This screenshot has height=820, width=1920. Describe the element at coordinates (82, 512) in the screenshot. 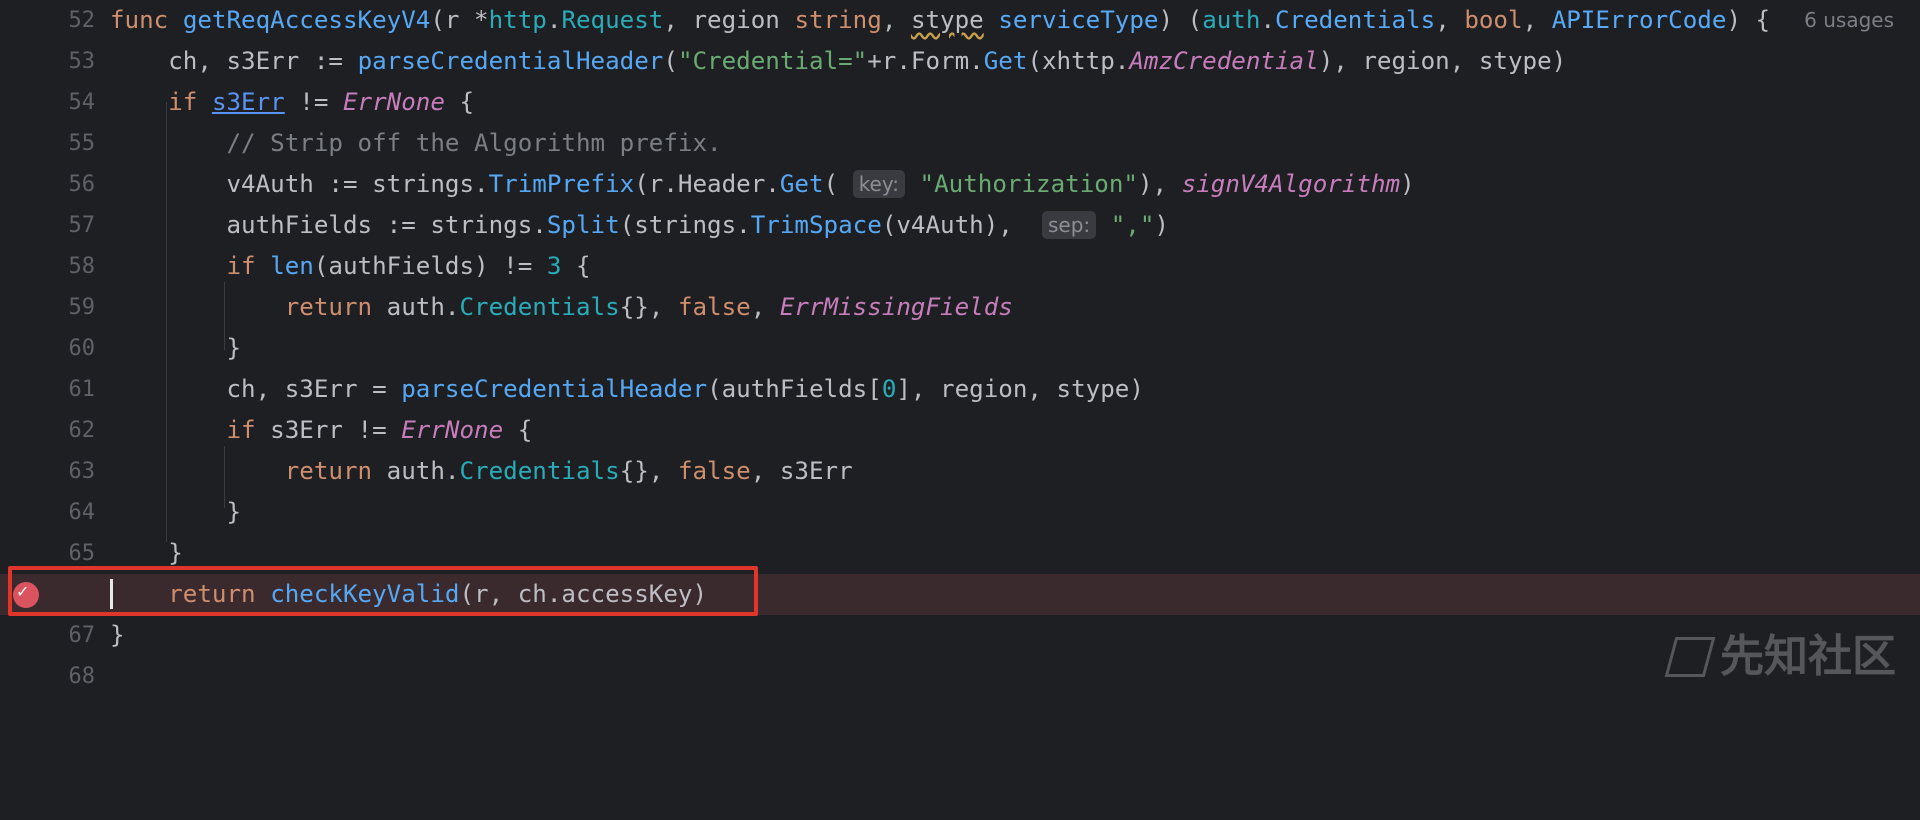

I see `line-number: 64` at that location.